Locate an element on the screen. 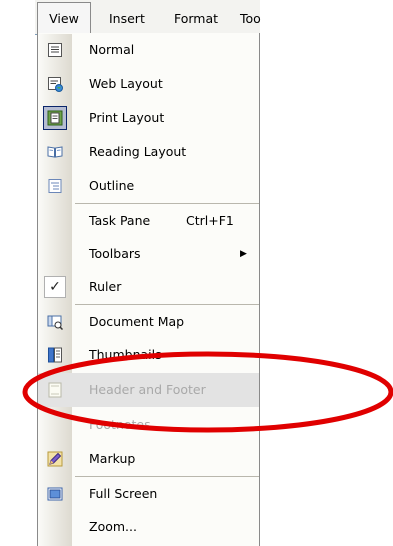 This screenshot has width=393, height=546. thumbnails-icon is located at coordinates (55, 355).